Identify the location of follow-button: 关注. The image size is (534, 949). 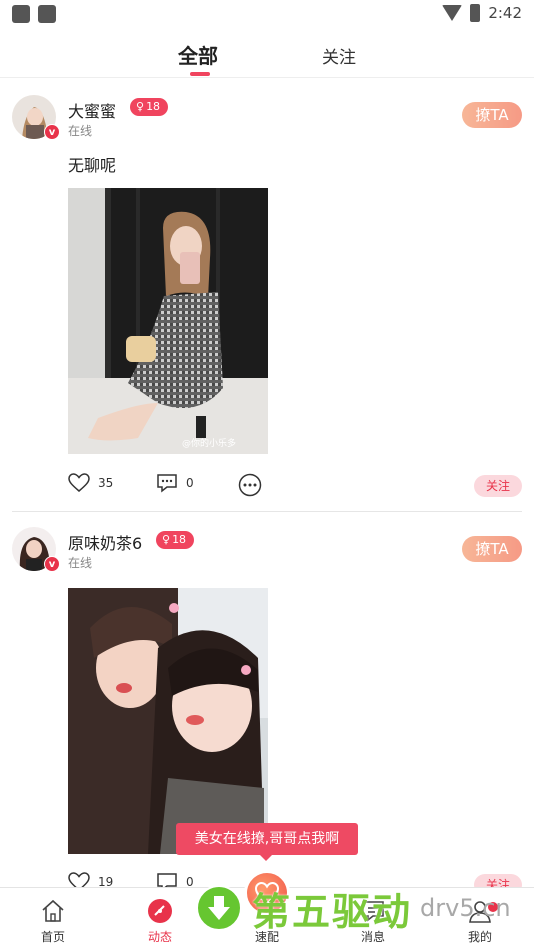
(498, 486).